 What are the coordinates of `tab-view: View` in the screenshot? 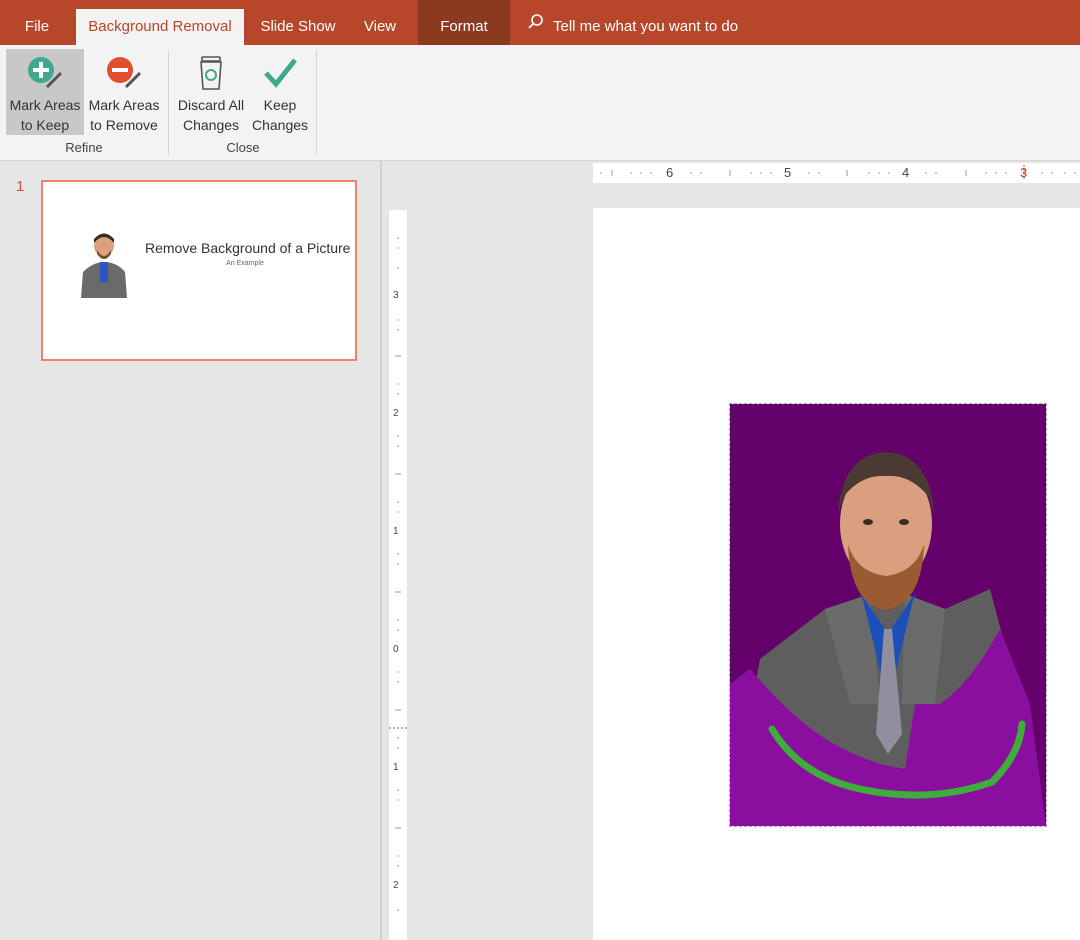 It's located at (380, 22).